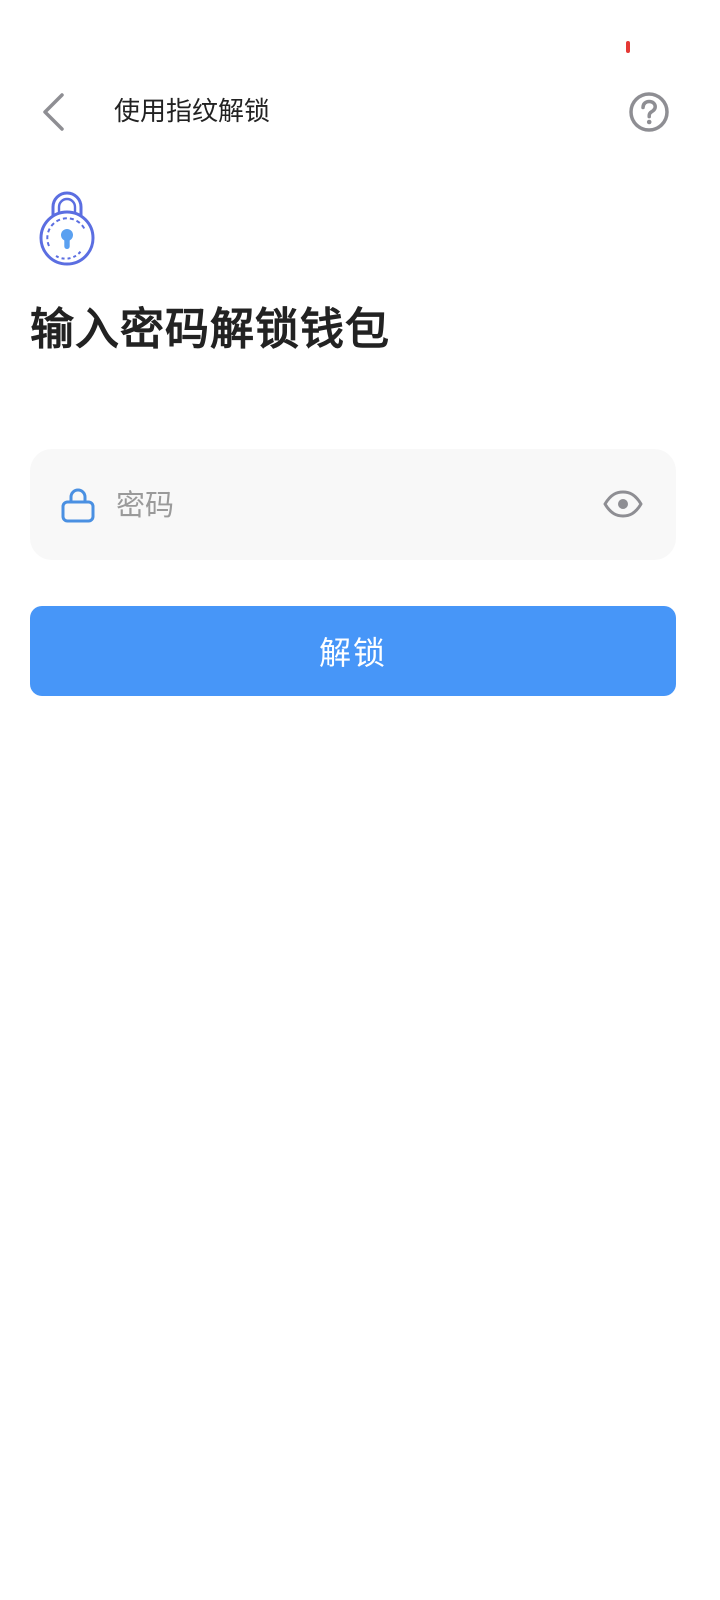 The width and height of the screenshot is (720, 1600). I want to click on question-circle-icon, so click(649, 112).